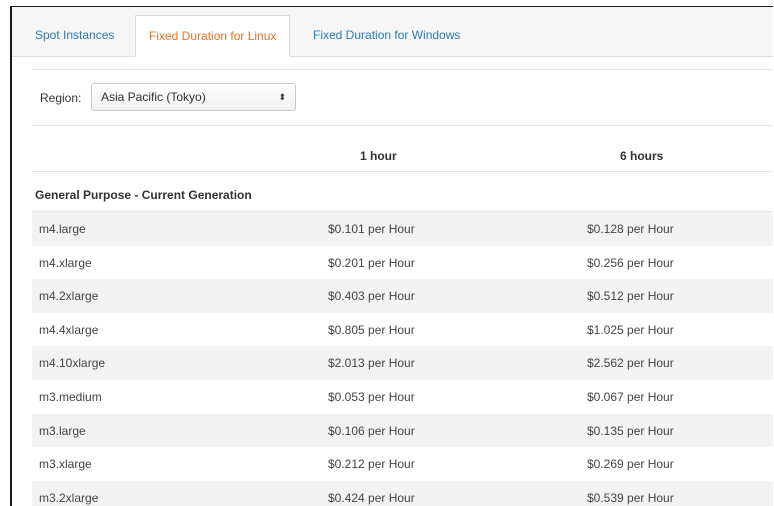  I want to click on price-6-hours-cell: $0.128 per Hour, so click(630, 229).